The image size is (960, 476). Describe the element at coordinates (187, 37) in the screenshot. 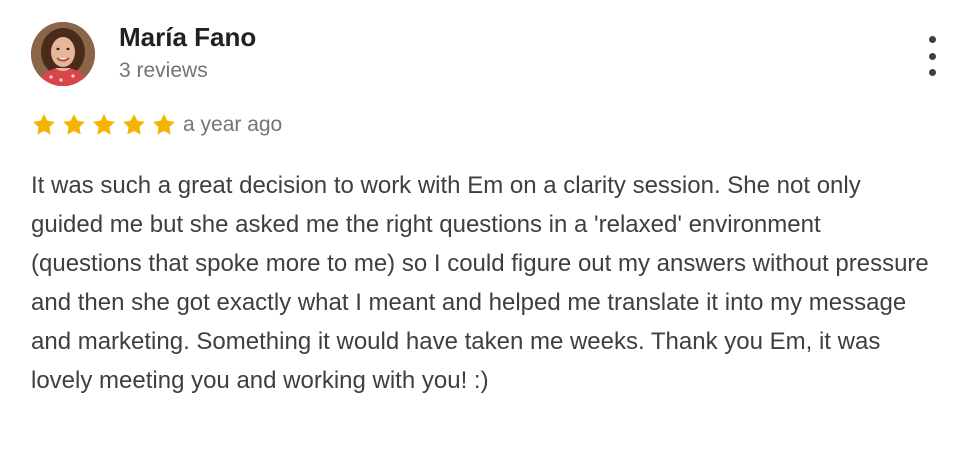

I see `author-name: María Fano` at that location.